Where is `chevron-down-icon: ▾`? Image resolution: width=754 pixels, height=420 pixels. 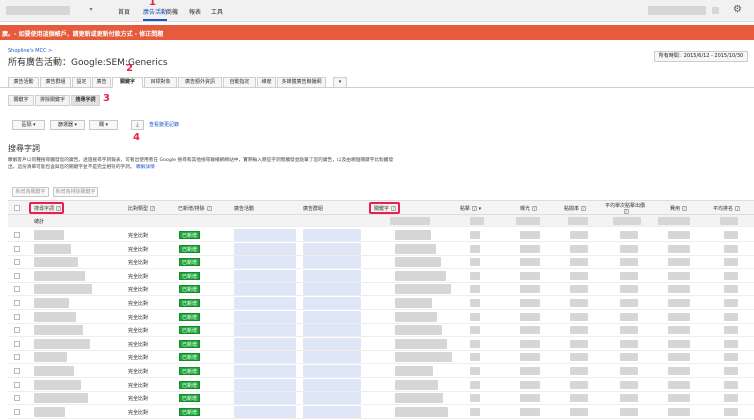 chevron-down-icon: ▾ is located at coordinates (91, 11).